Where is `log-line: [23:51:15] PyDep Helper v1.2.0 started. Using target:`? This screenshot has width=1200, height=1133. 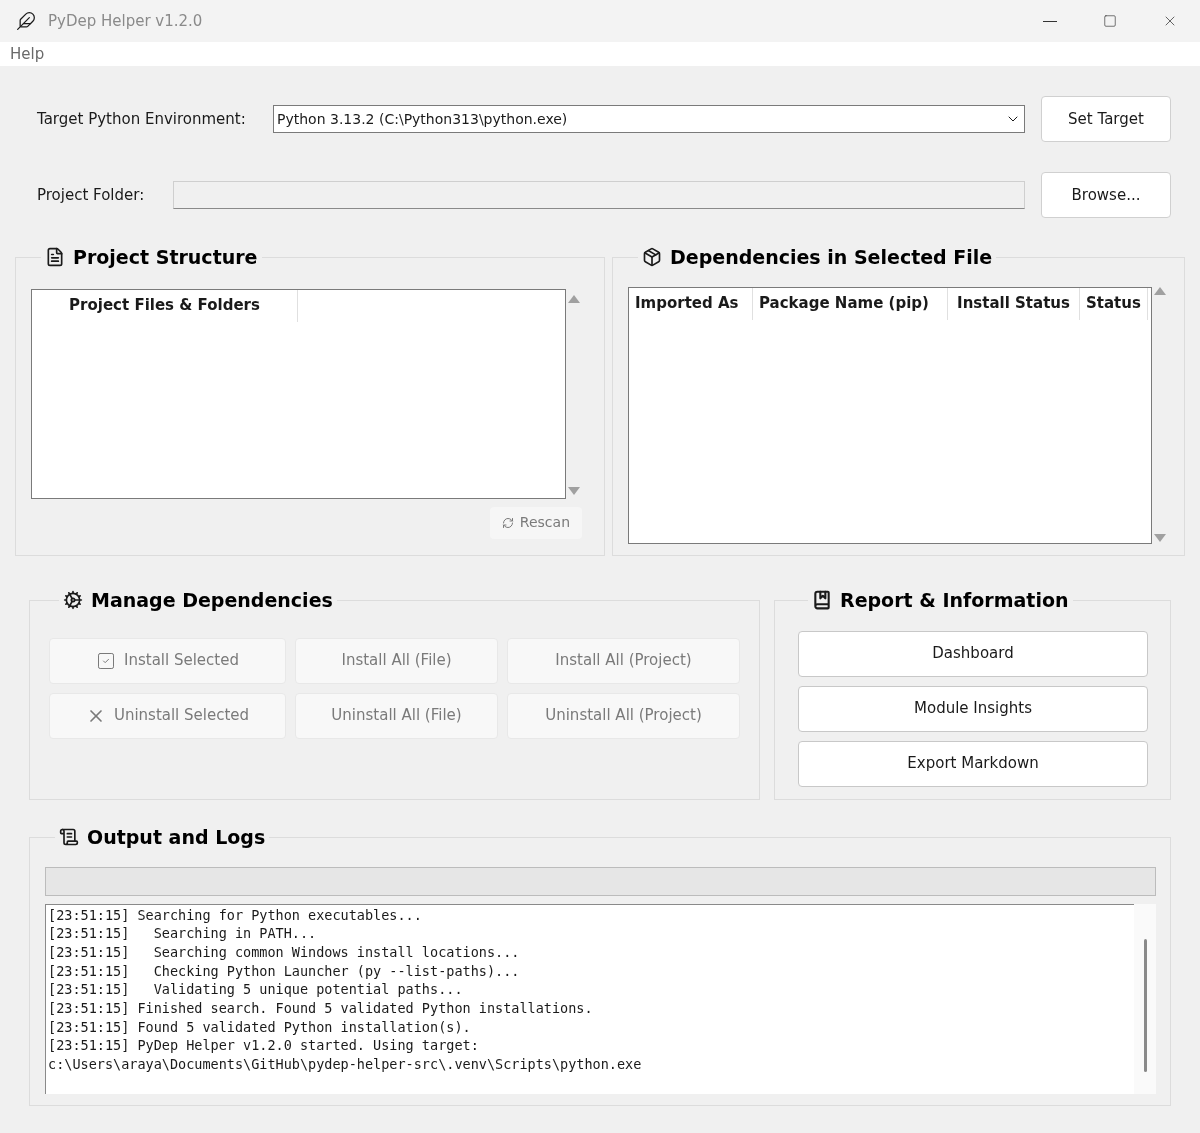 log-line: [23:51:15] PyDep Helper v1.2.0 started. Using target: is located at coordinates (264, 1046).